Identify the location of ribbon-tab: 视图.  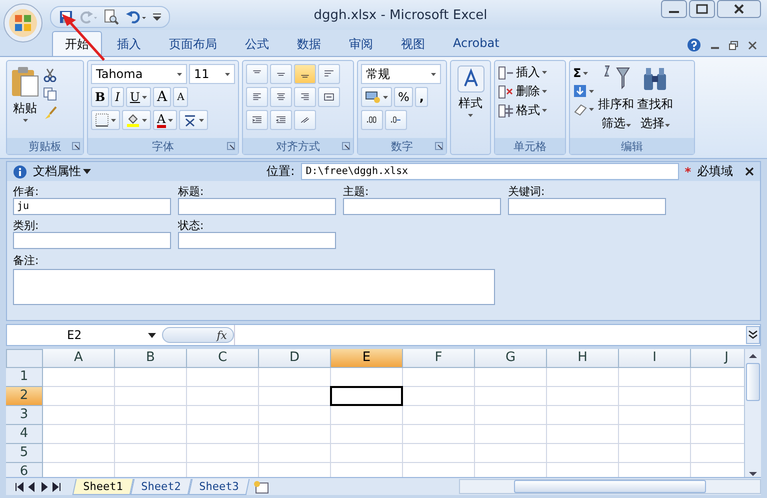
(413, 43).